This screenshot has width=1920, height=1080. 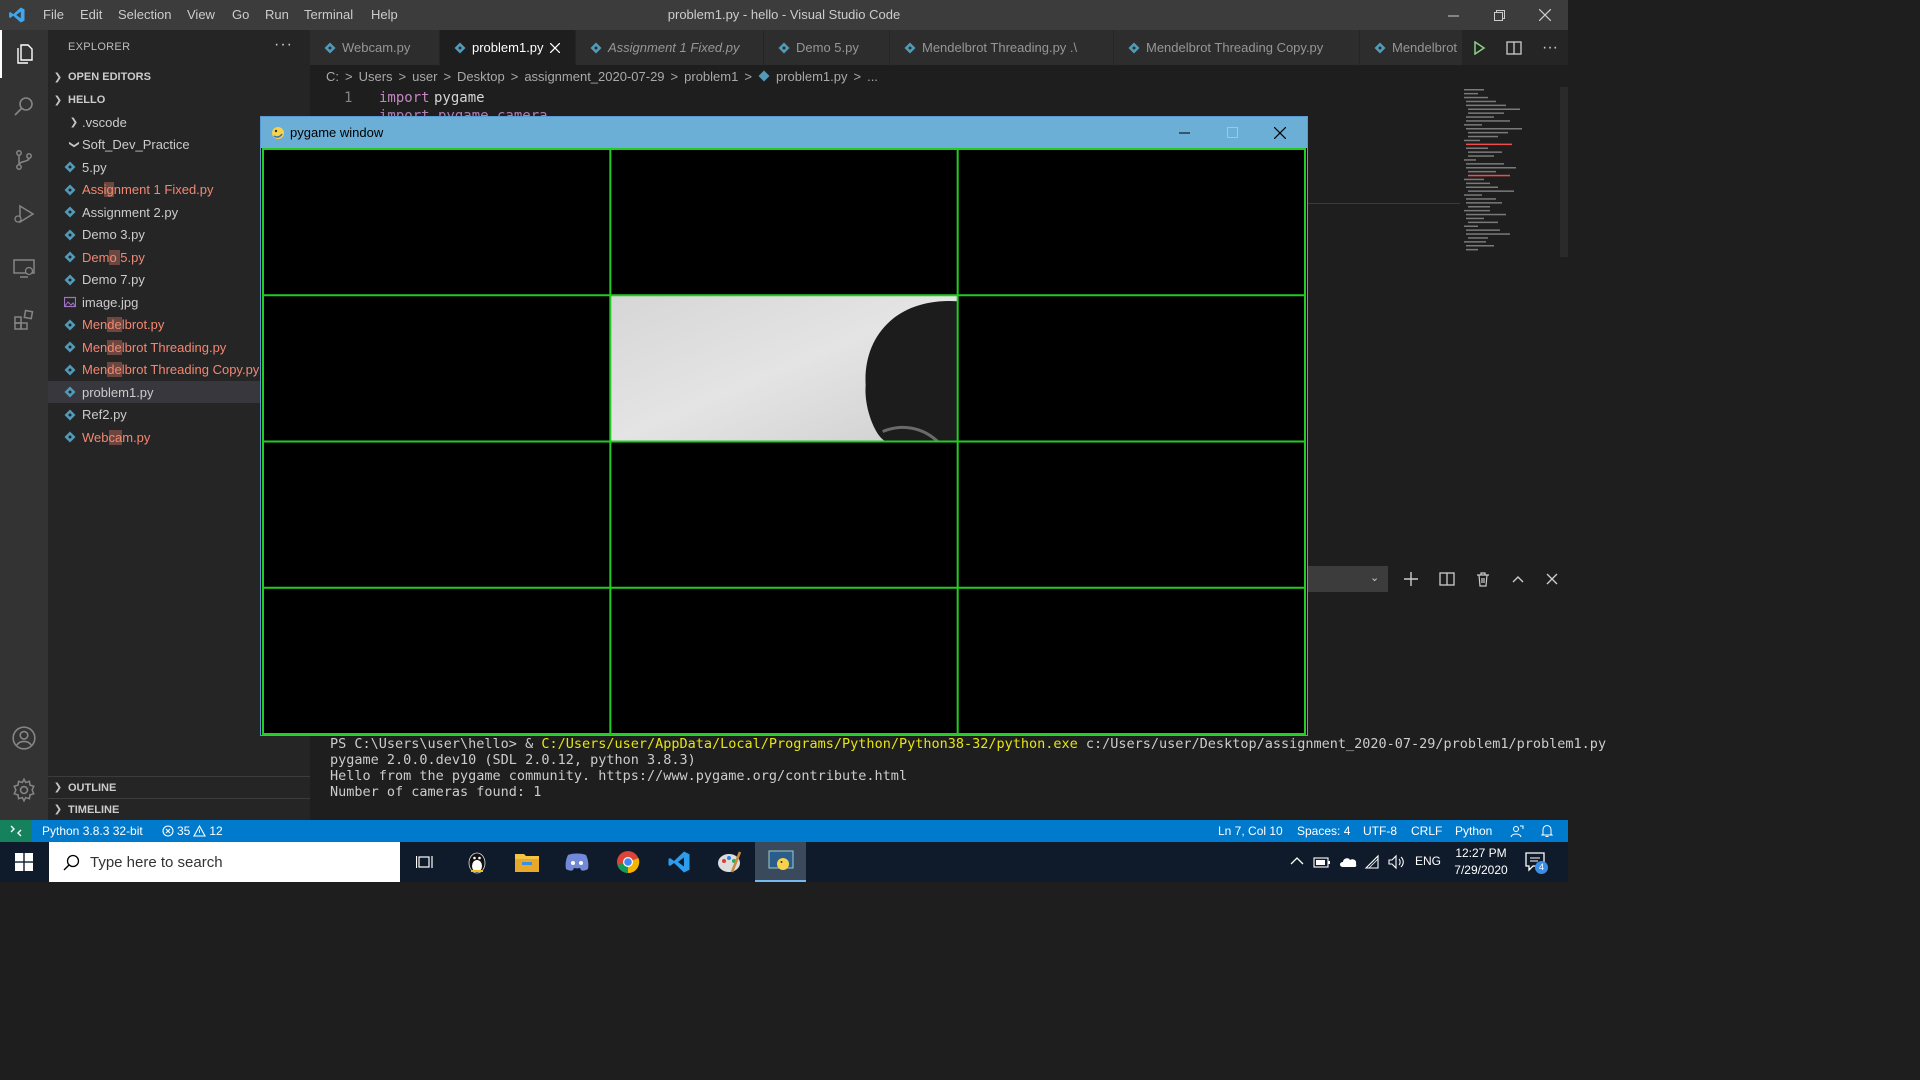 I want to click on activity-accounts, so click(x=24, y=738).